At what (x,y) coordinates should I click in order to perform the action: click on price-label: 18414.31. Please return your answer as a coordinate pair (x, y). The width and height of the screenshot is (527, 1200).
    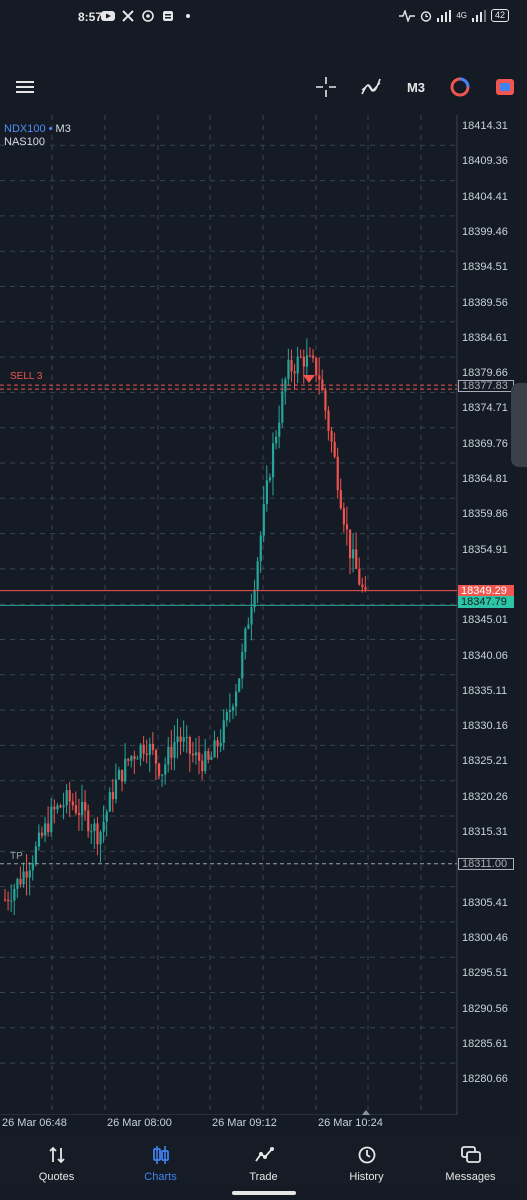
    Looking at the image, I should click on (485, 126).